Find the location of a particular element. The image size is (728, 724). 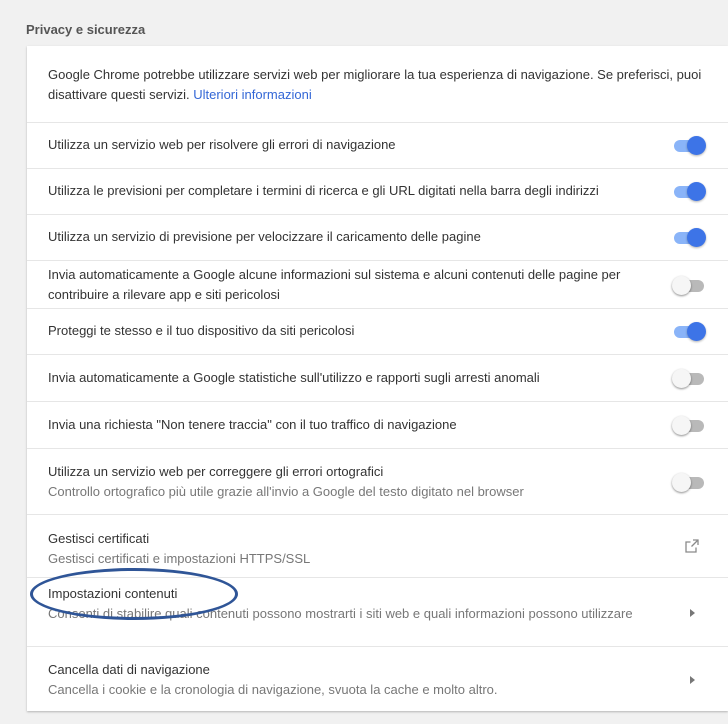

link-label: Impostazioni contenuti is located at coordinates (113, 593).